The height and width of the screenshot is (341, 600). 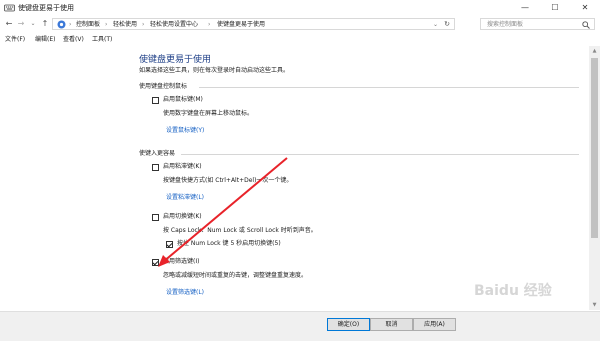 What do you see at coordinates (21, 24) in the screenshot?
I see `forward-arrow-icon: →` at bounding box center [21, 24].